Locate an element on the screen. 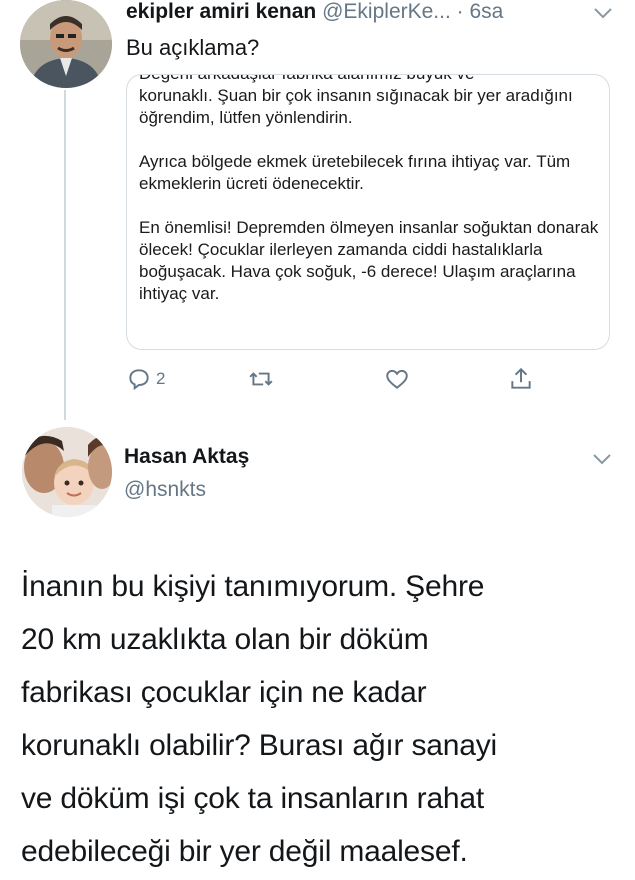  display-name: Hasan Aktaş is located at coordinates (186, 457).